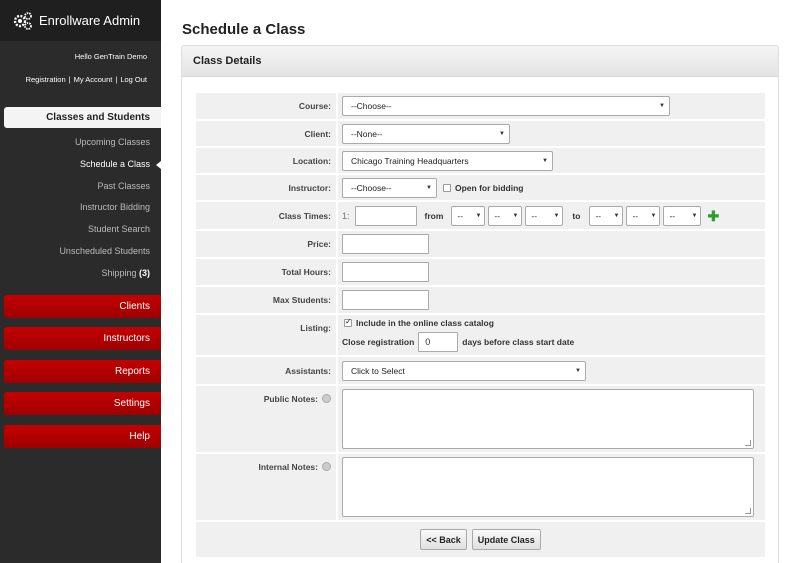 The width and height of the screenshot is (800, 563). I want to click on client-select-value: --None--, so click(367, 133).